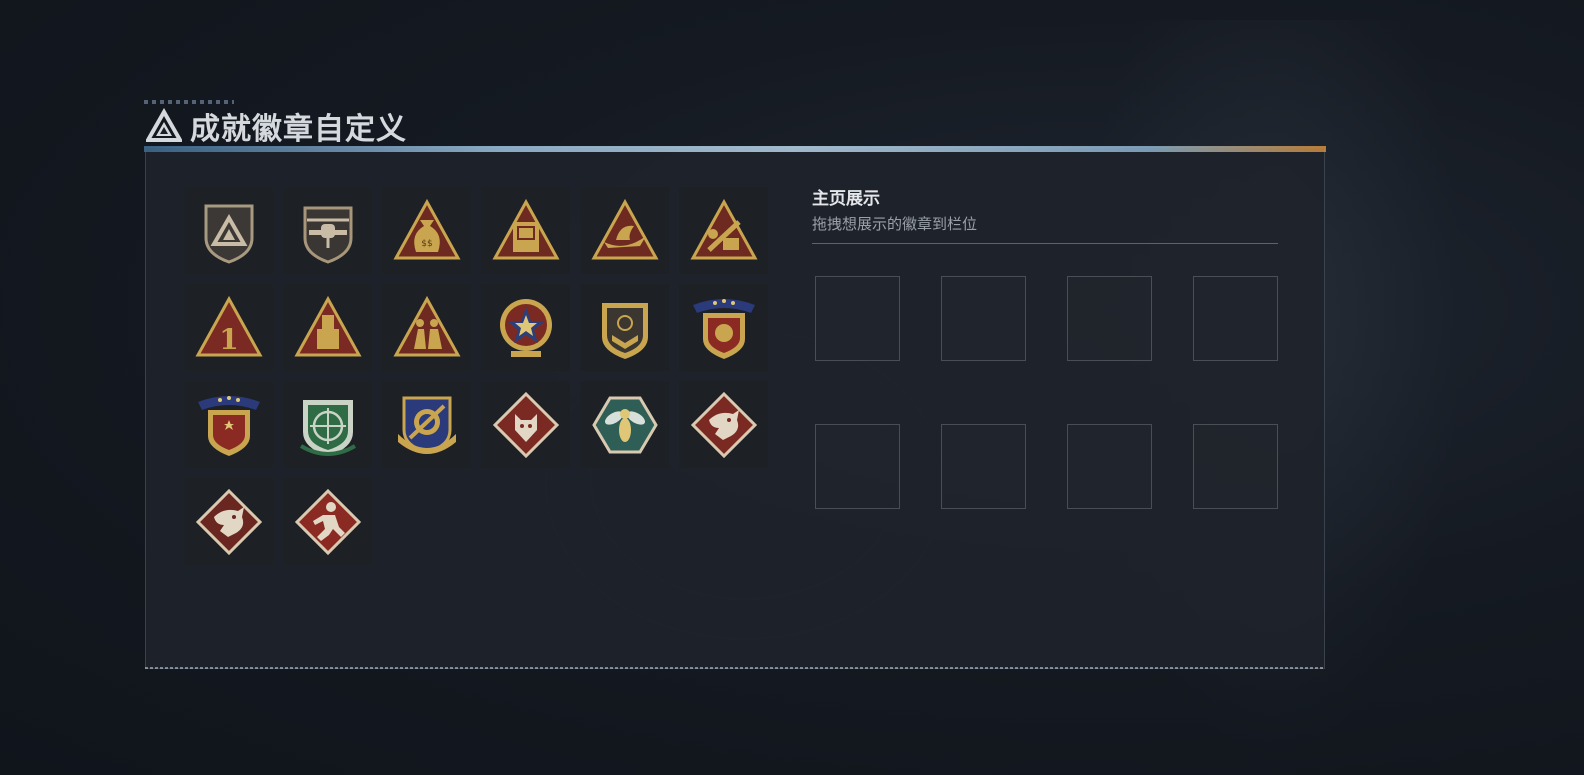 This screenshot has width=1584, height=775. I want to click on panel-top-border, so click(735, 149).